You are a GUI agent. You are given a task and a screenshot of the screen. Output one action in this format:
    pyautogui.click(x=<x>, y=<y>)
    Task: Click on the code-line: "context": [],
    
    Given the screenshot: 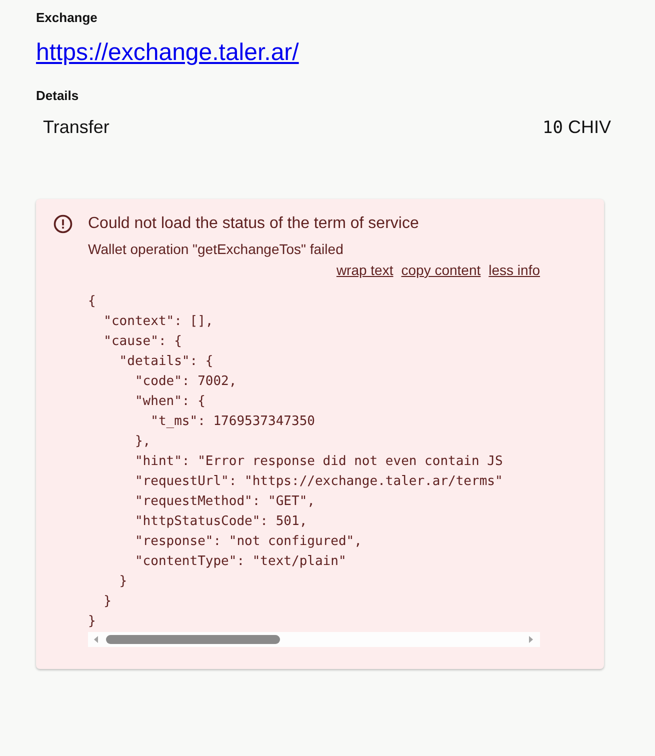 What is the action you would take?
    pyautogui.click(x=158, y=322)
    